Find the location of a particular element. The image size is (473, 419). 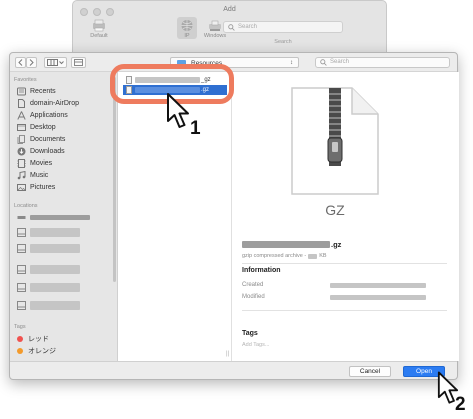

sidebar-item-recents: Recents is located at coordinates (64, 91).